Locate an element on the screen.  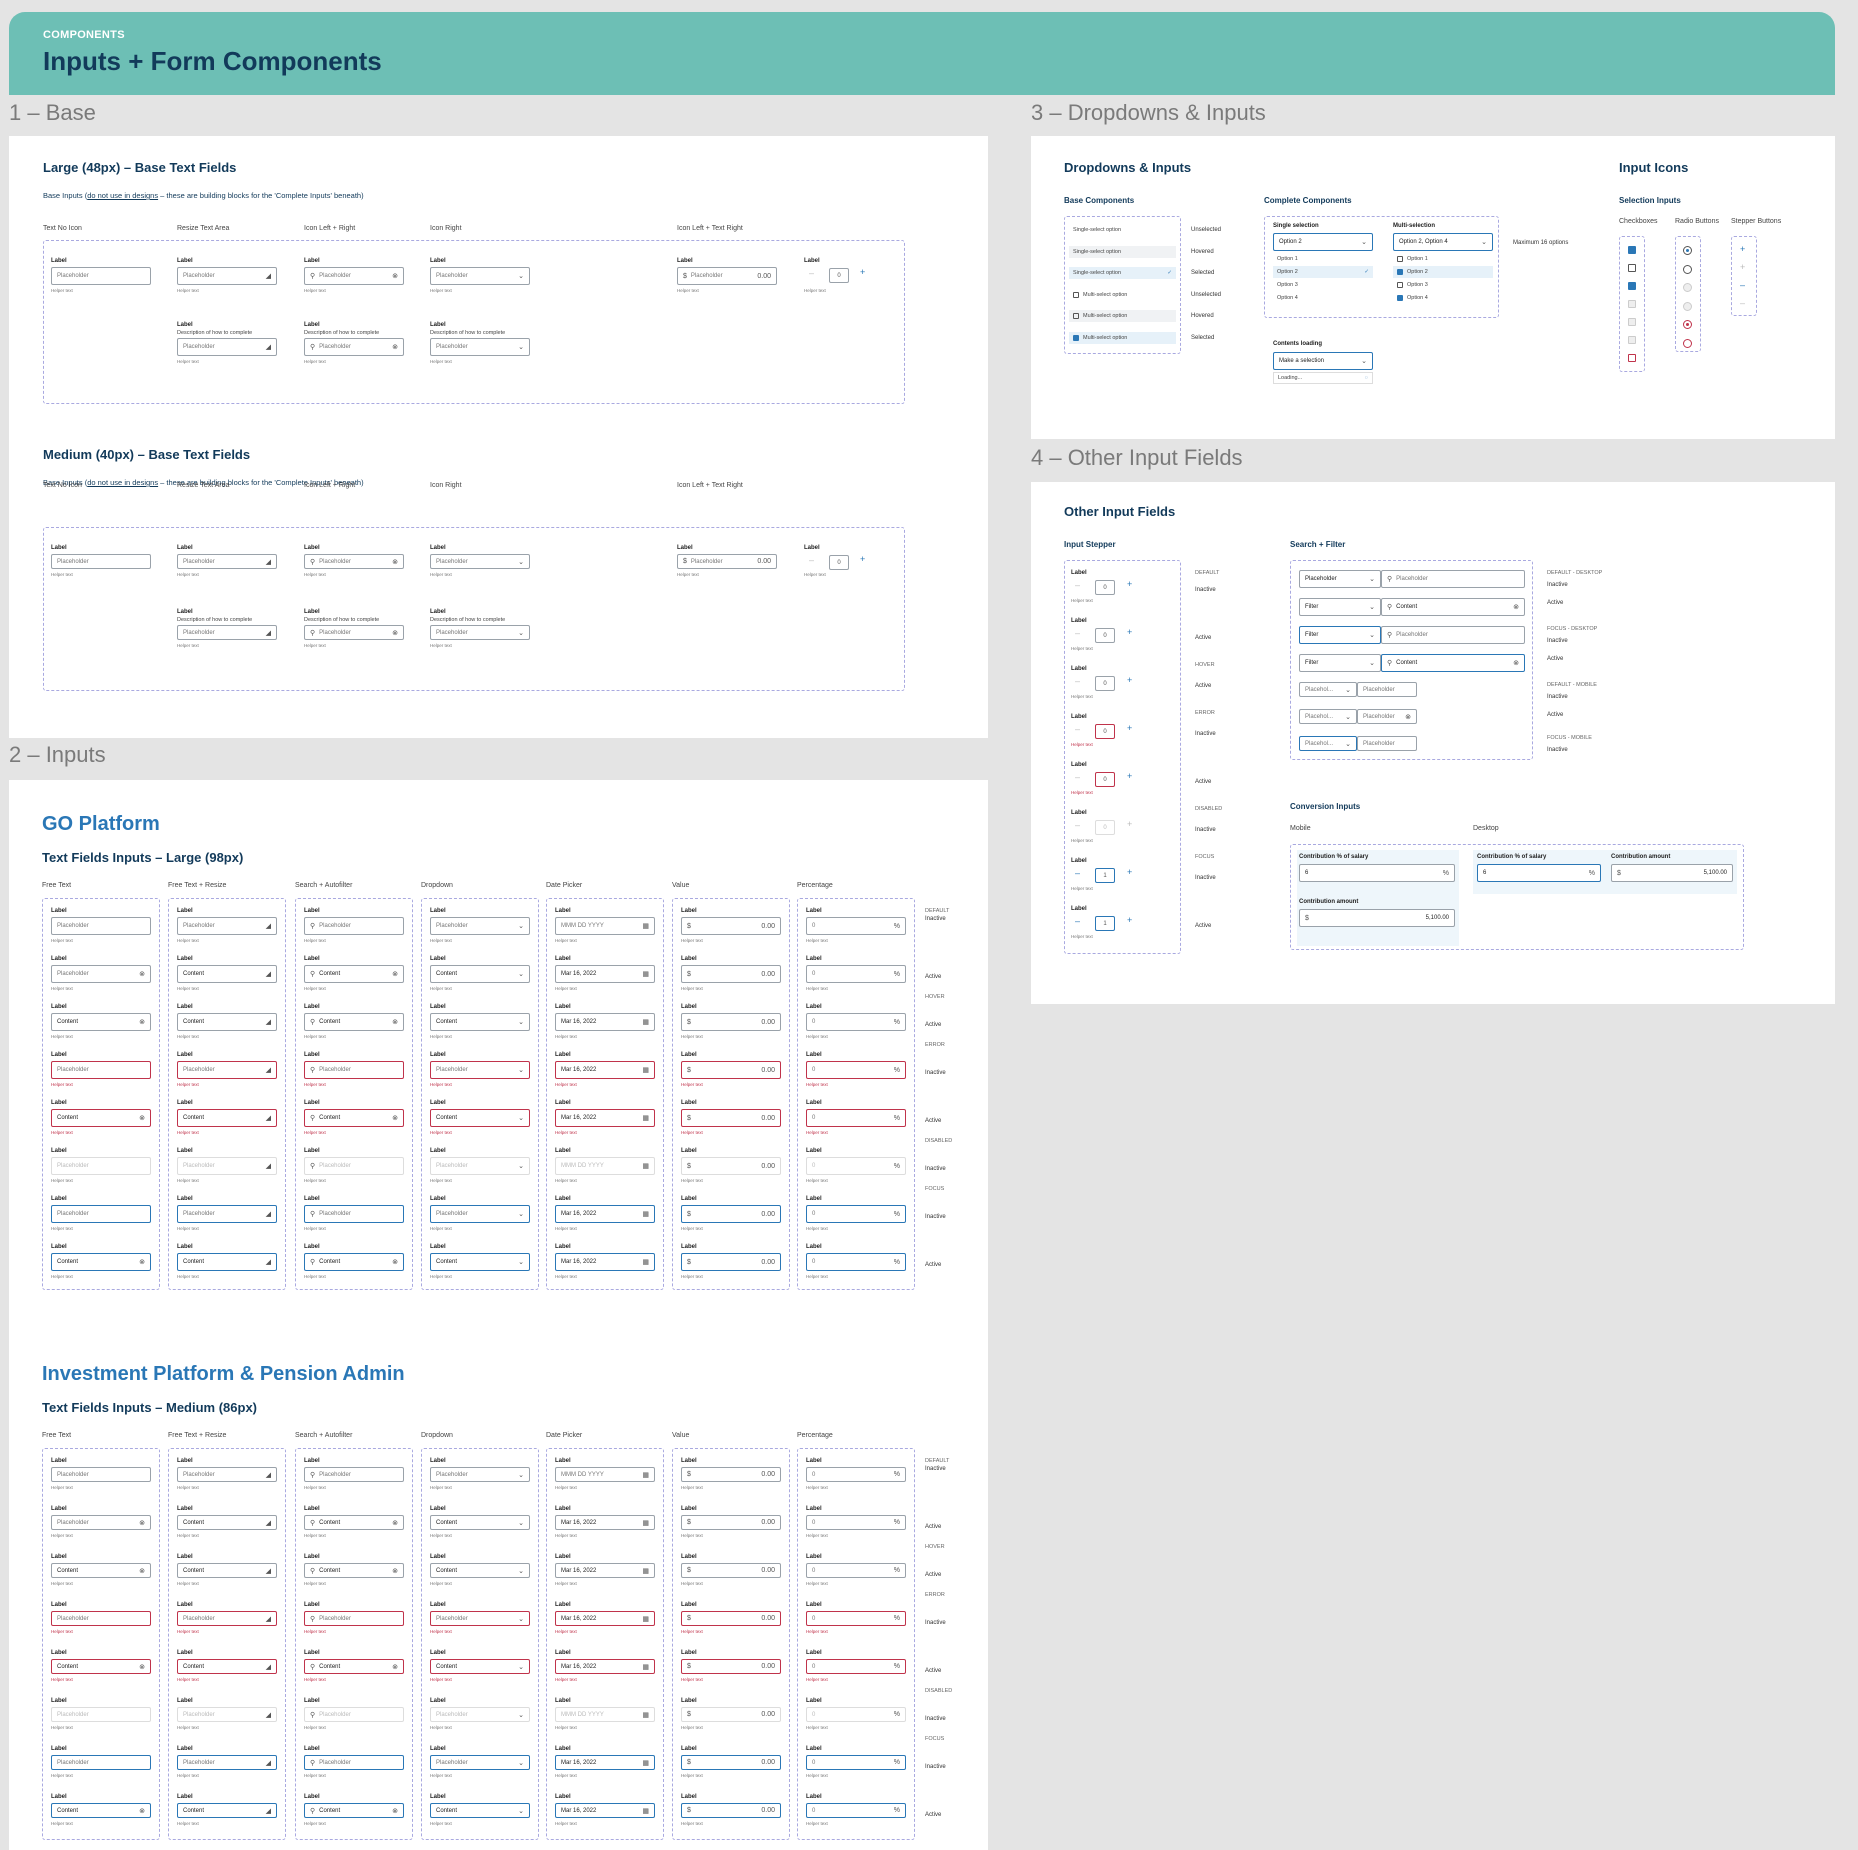
dropdown-option: Option 2 is located at coordinates (1443, 272).